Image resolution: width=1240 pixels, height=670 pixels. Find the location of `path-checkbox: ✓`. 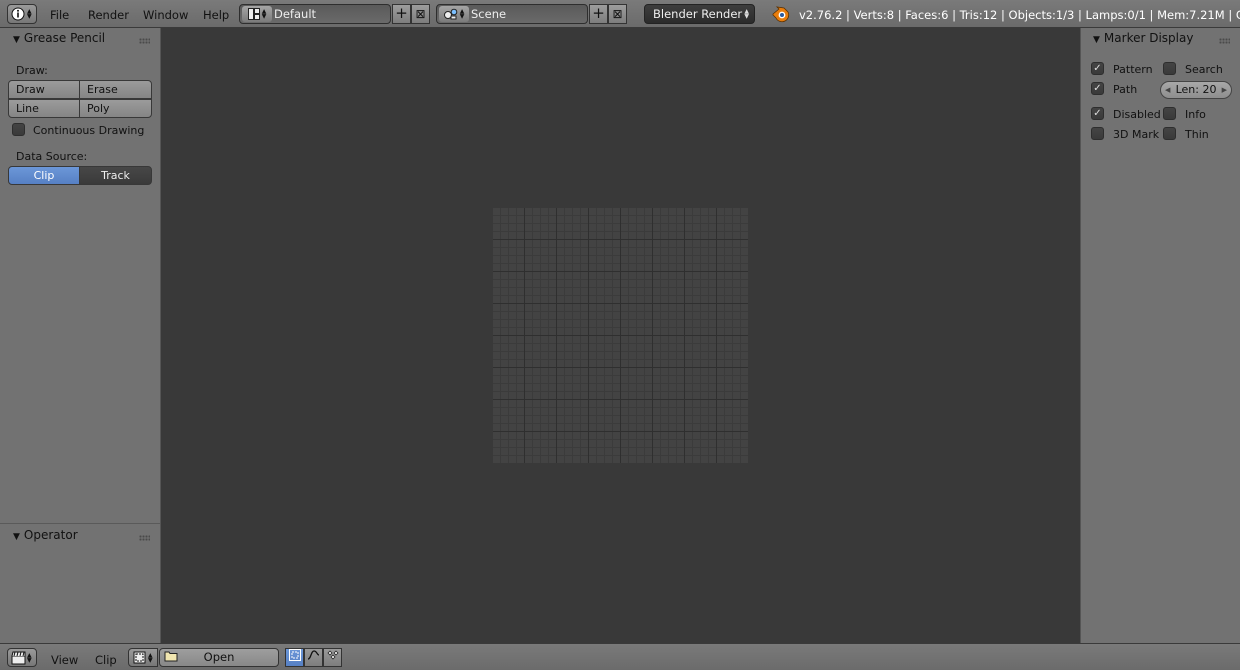

path-checkbox: ✓ is located at coordinates (1097, 88).